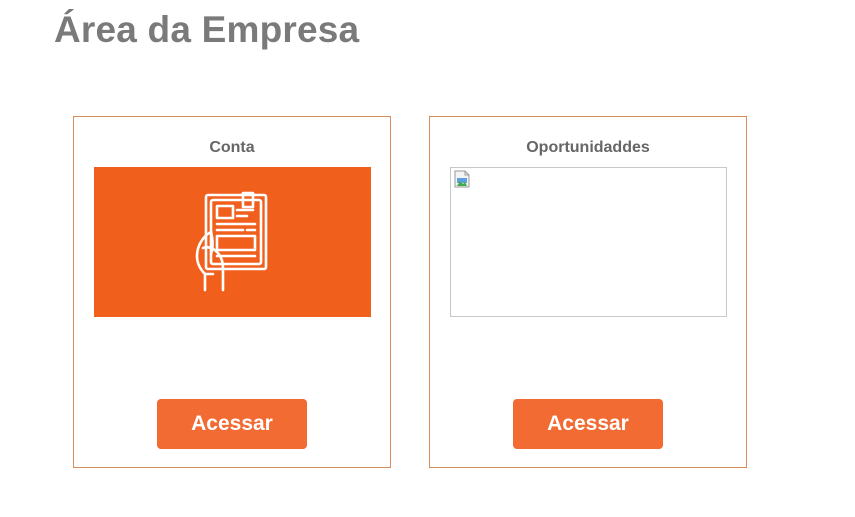  Describe the element at coordinates (588, 147) in the screenshot. I see `card-title: Oportunidaddes` at that location.